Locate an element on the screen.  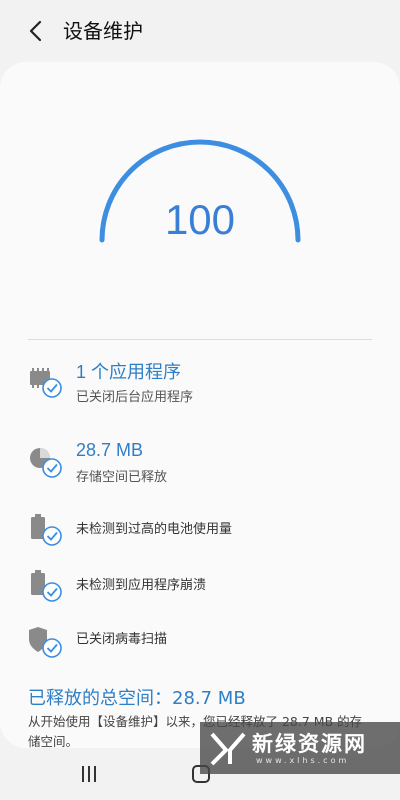
chevron-left-icon is located at coordinates (35, 31).